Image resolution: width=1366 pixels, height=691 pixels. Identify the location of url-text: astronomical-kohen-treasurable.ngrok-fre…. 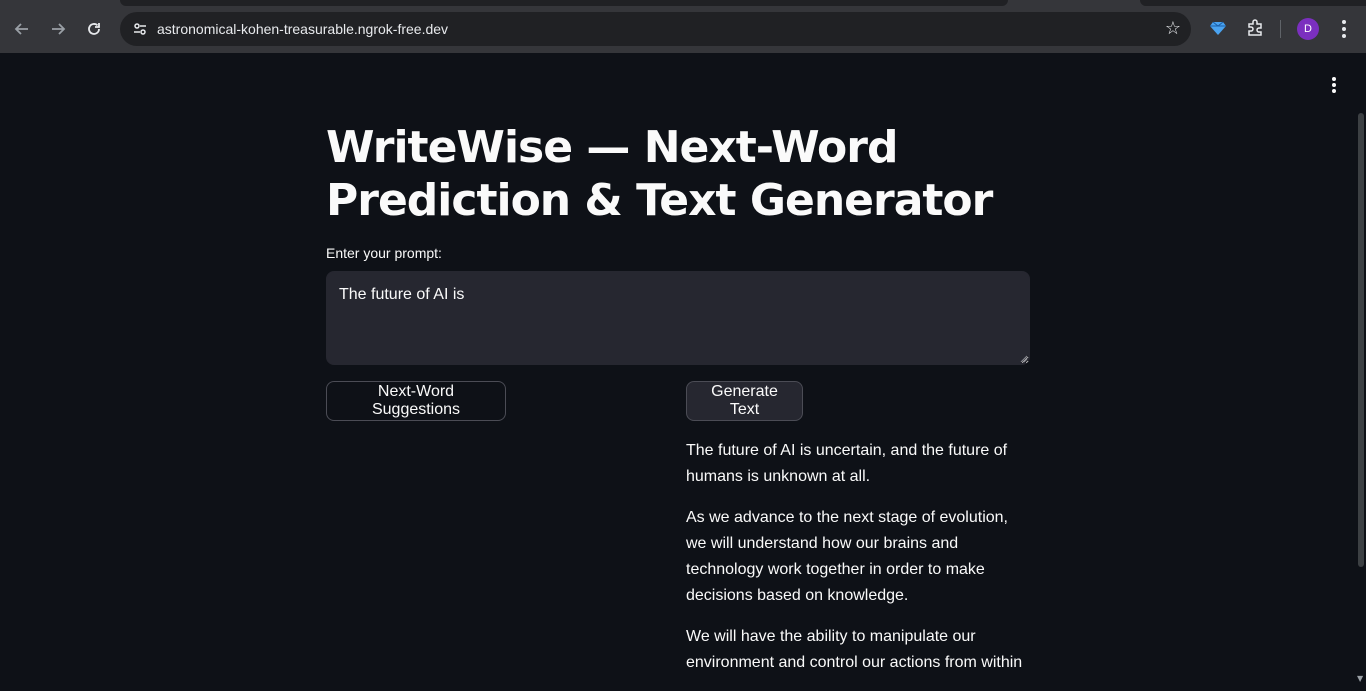
(302, 29).